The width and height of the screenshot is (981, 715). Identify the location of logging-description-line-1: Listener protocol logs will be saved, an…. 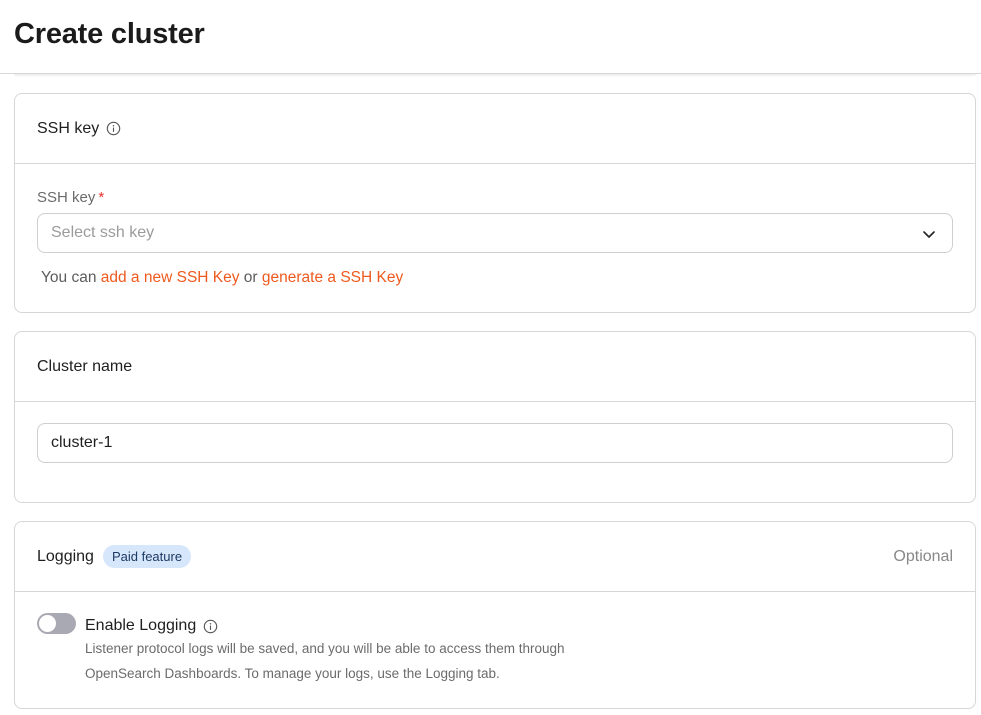
(325, 648).